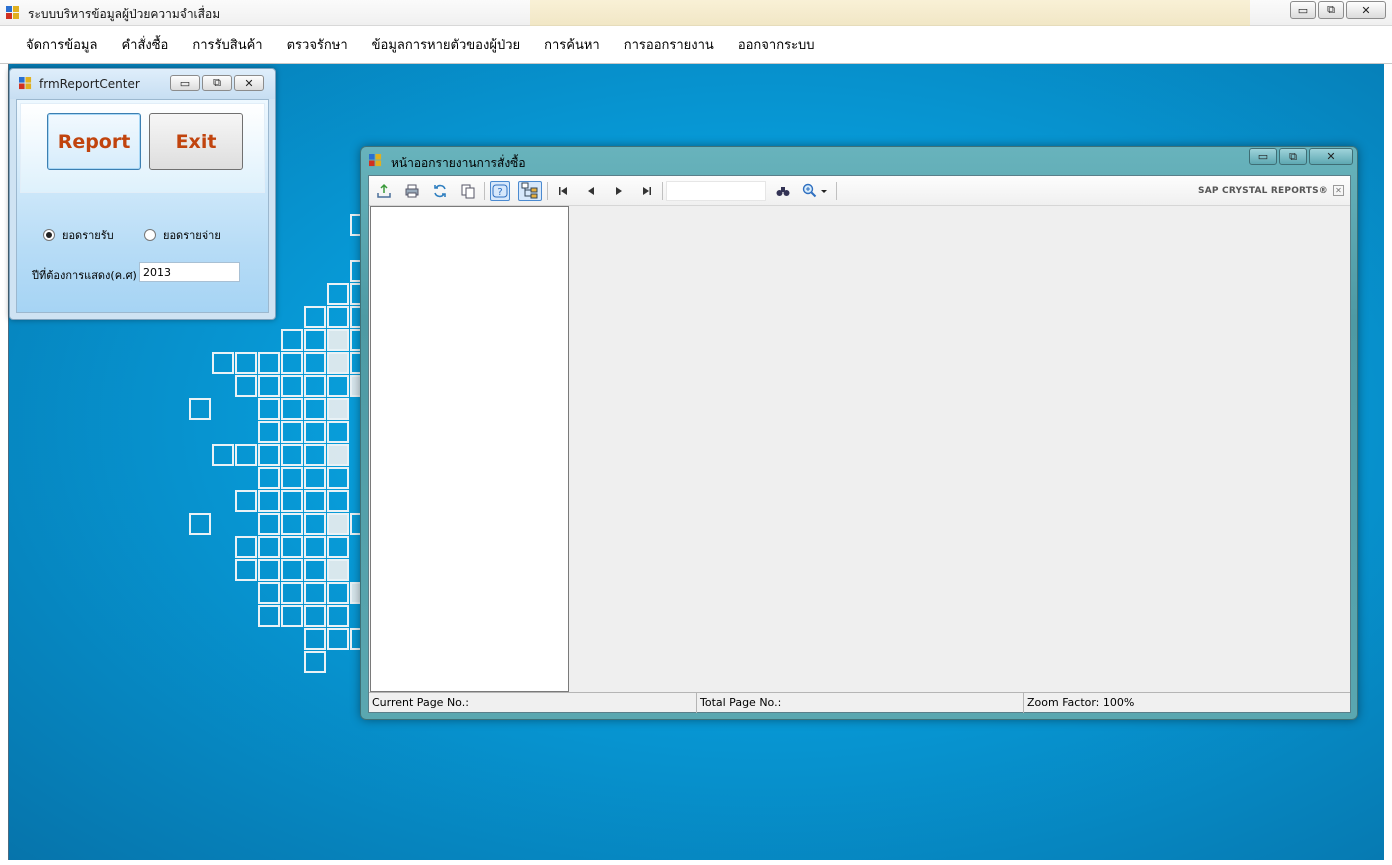 Image resolution: width=1392 pixels, height=865 pixels. What do you see at coordinates (469, 449) in the screenshot?
I see `group-tree-panel` at bounding box center [469, 449].